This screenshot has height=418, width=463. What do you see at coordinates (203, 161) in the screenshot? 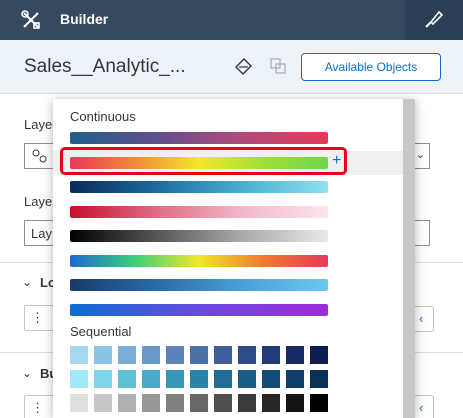
I see `selection-highlight` at bounding box center [203, 161].